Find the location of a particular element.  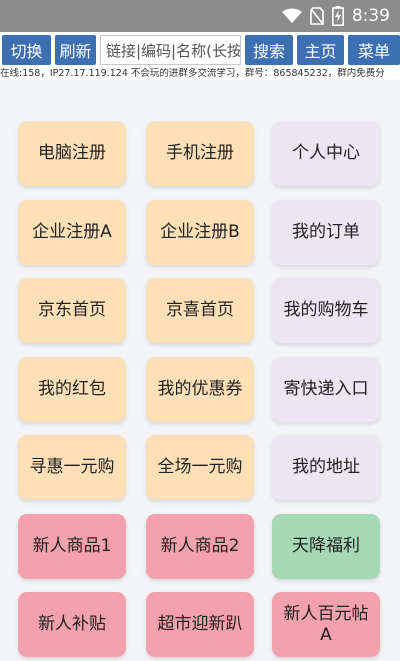

shortcut-tile: 我的红包 is located at coordinates (72, 389).